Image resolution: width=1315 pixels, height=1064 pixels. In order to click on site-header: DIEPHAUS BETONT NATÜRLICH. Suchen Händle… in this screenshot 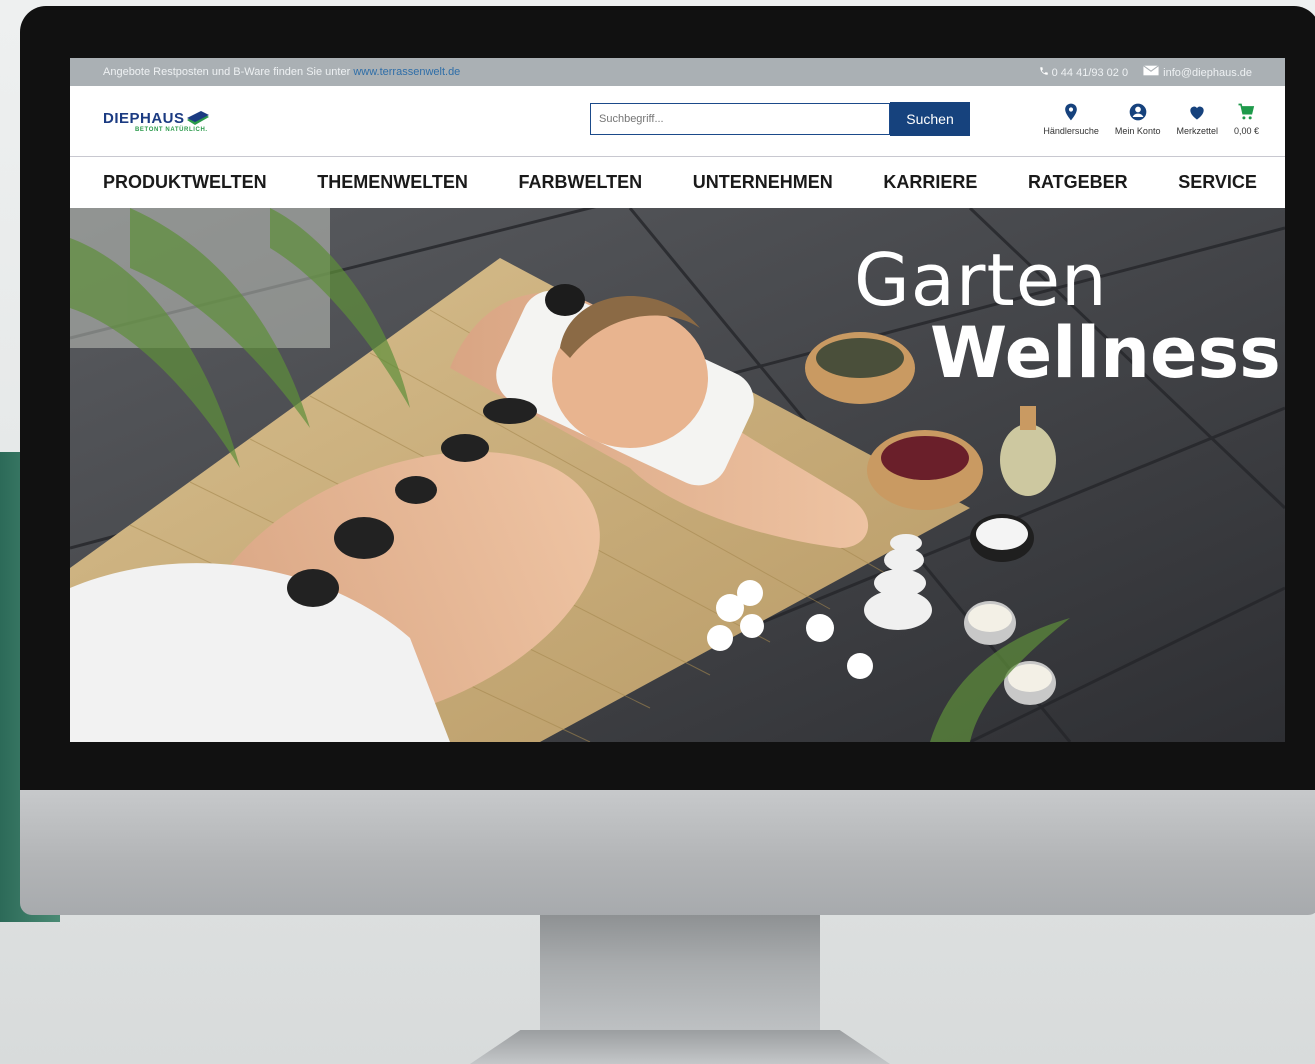, I will do `click(677, 121)`.